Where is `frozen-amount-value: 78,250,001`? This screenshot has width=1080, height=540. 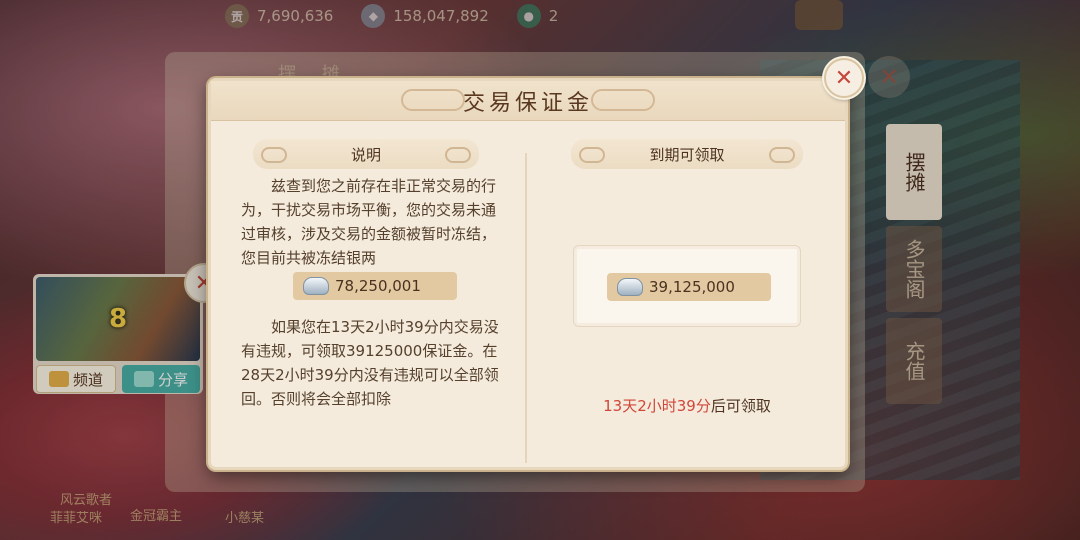
frozen-amount-value: 78,250,001 is located at coordinates (378, 286).